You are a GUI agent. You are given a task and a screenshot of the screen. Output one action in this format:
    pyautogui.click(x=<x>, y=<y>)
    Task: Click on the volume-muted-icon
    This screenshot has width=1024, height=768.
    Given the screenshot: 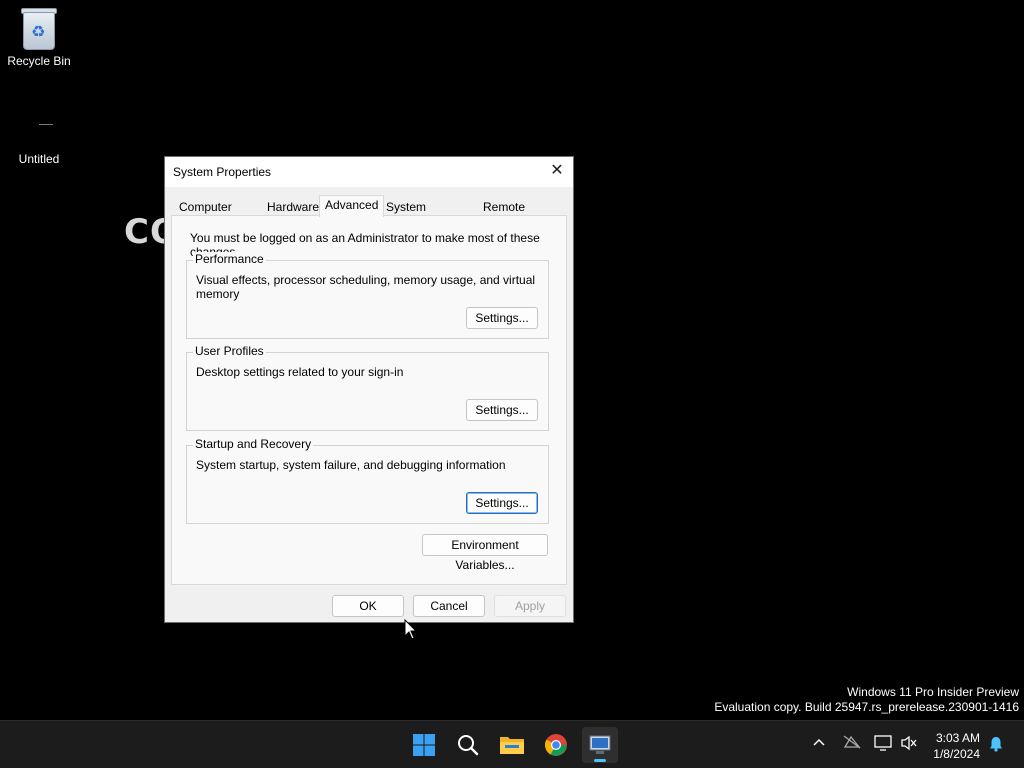 What is the action you would take?
    pyautogui.click(x=909, y=744)
    